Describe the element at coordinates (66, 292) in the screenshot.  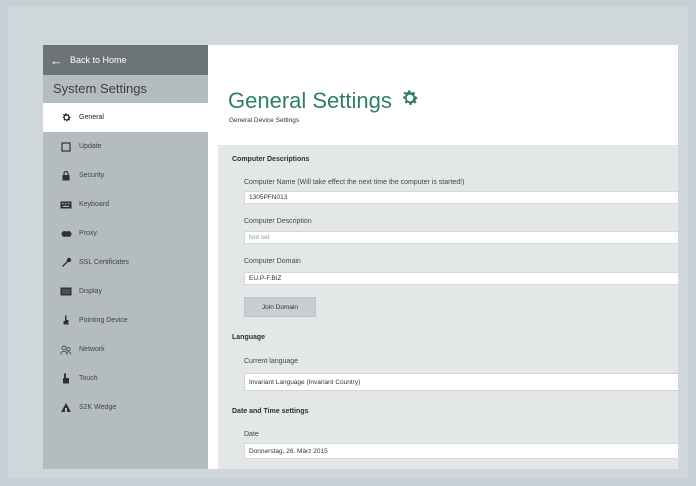
I see `display-icon` at that location.